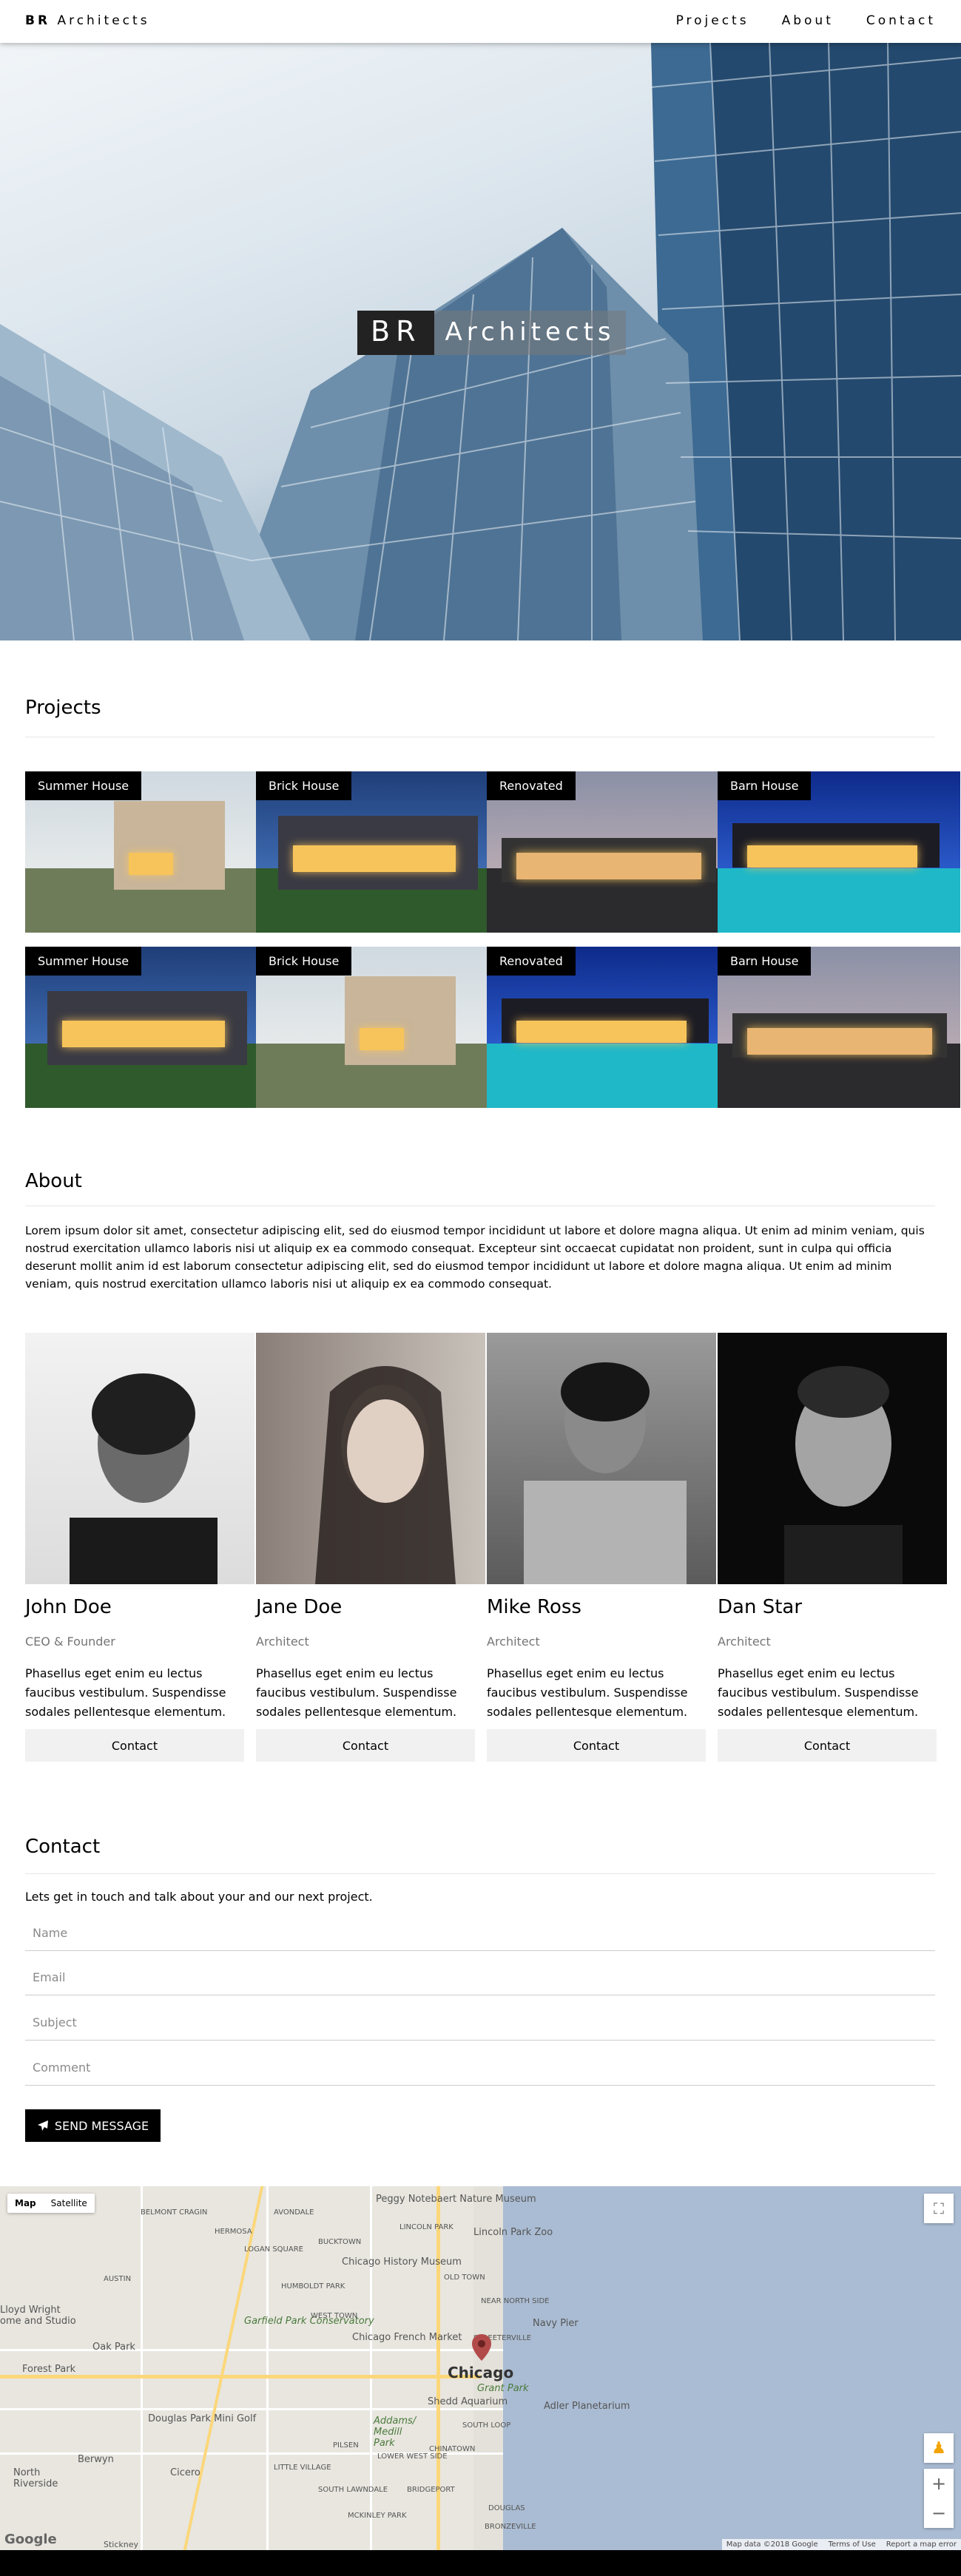 Image resolution: width=961 pixels, height=2576 pixels. What do you see at coordinates (63, 708) in the screenshot?
I see `projects-heading: Projects` at bounding box center [63, 708].